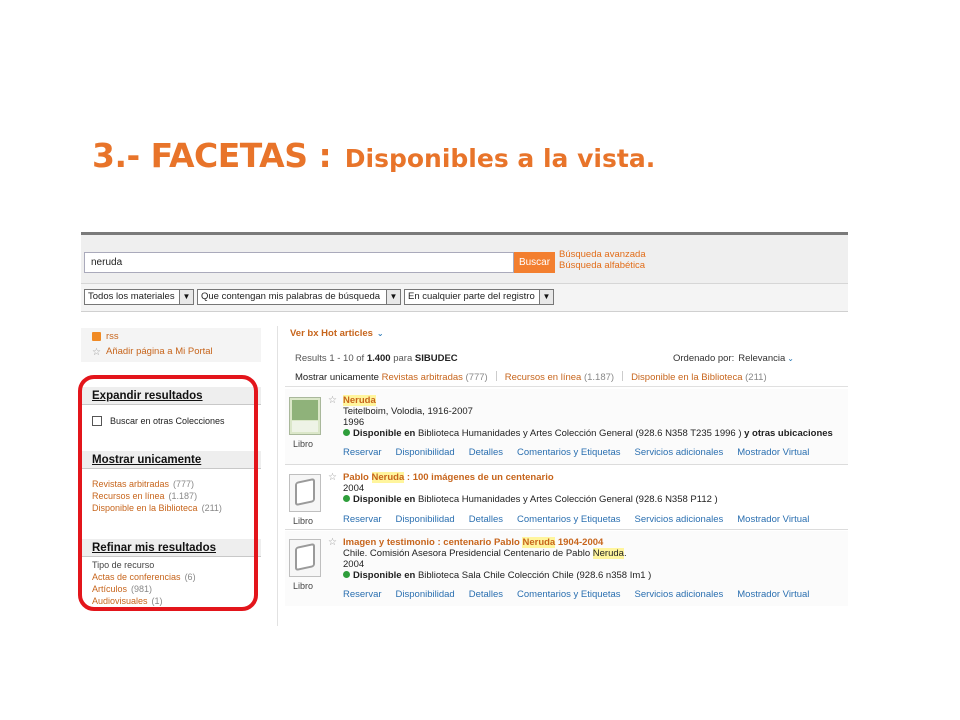  What do you see at coordinates (131, 296) in the screenshot?
I see `material-select-value: Todos los materiales` at bounding box center [131, 296].